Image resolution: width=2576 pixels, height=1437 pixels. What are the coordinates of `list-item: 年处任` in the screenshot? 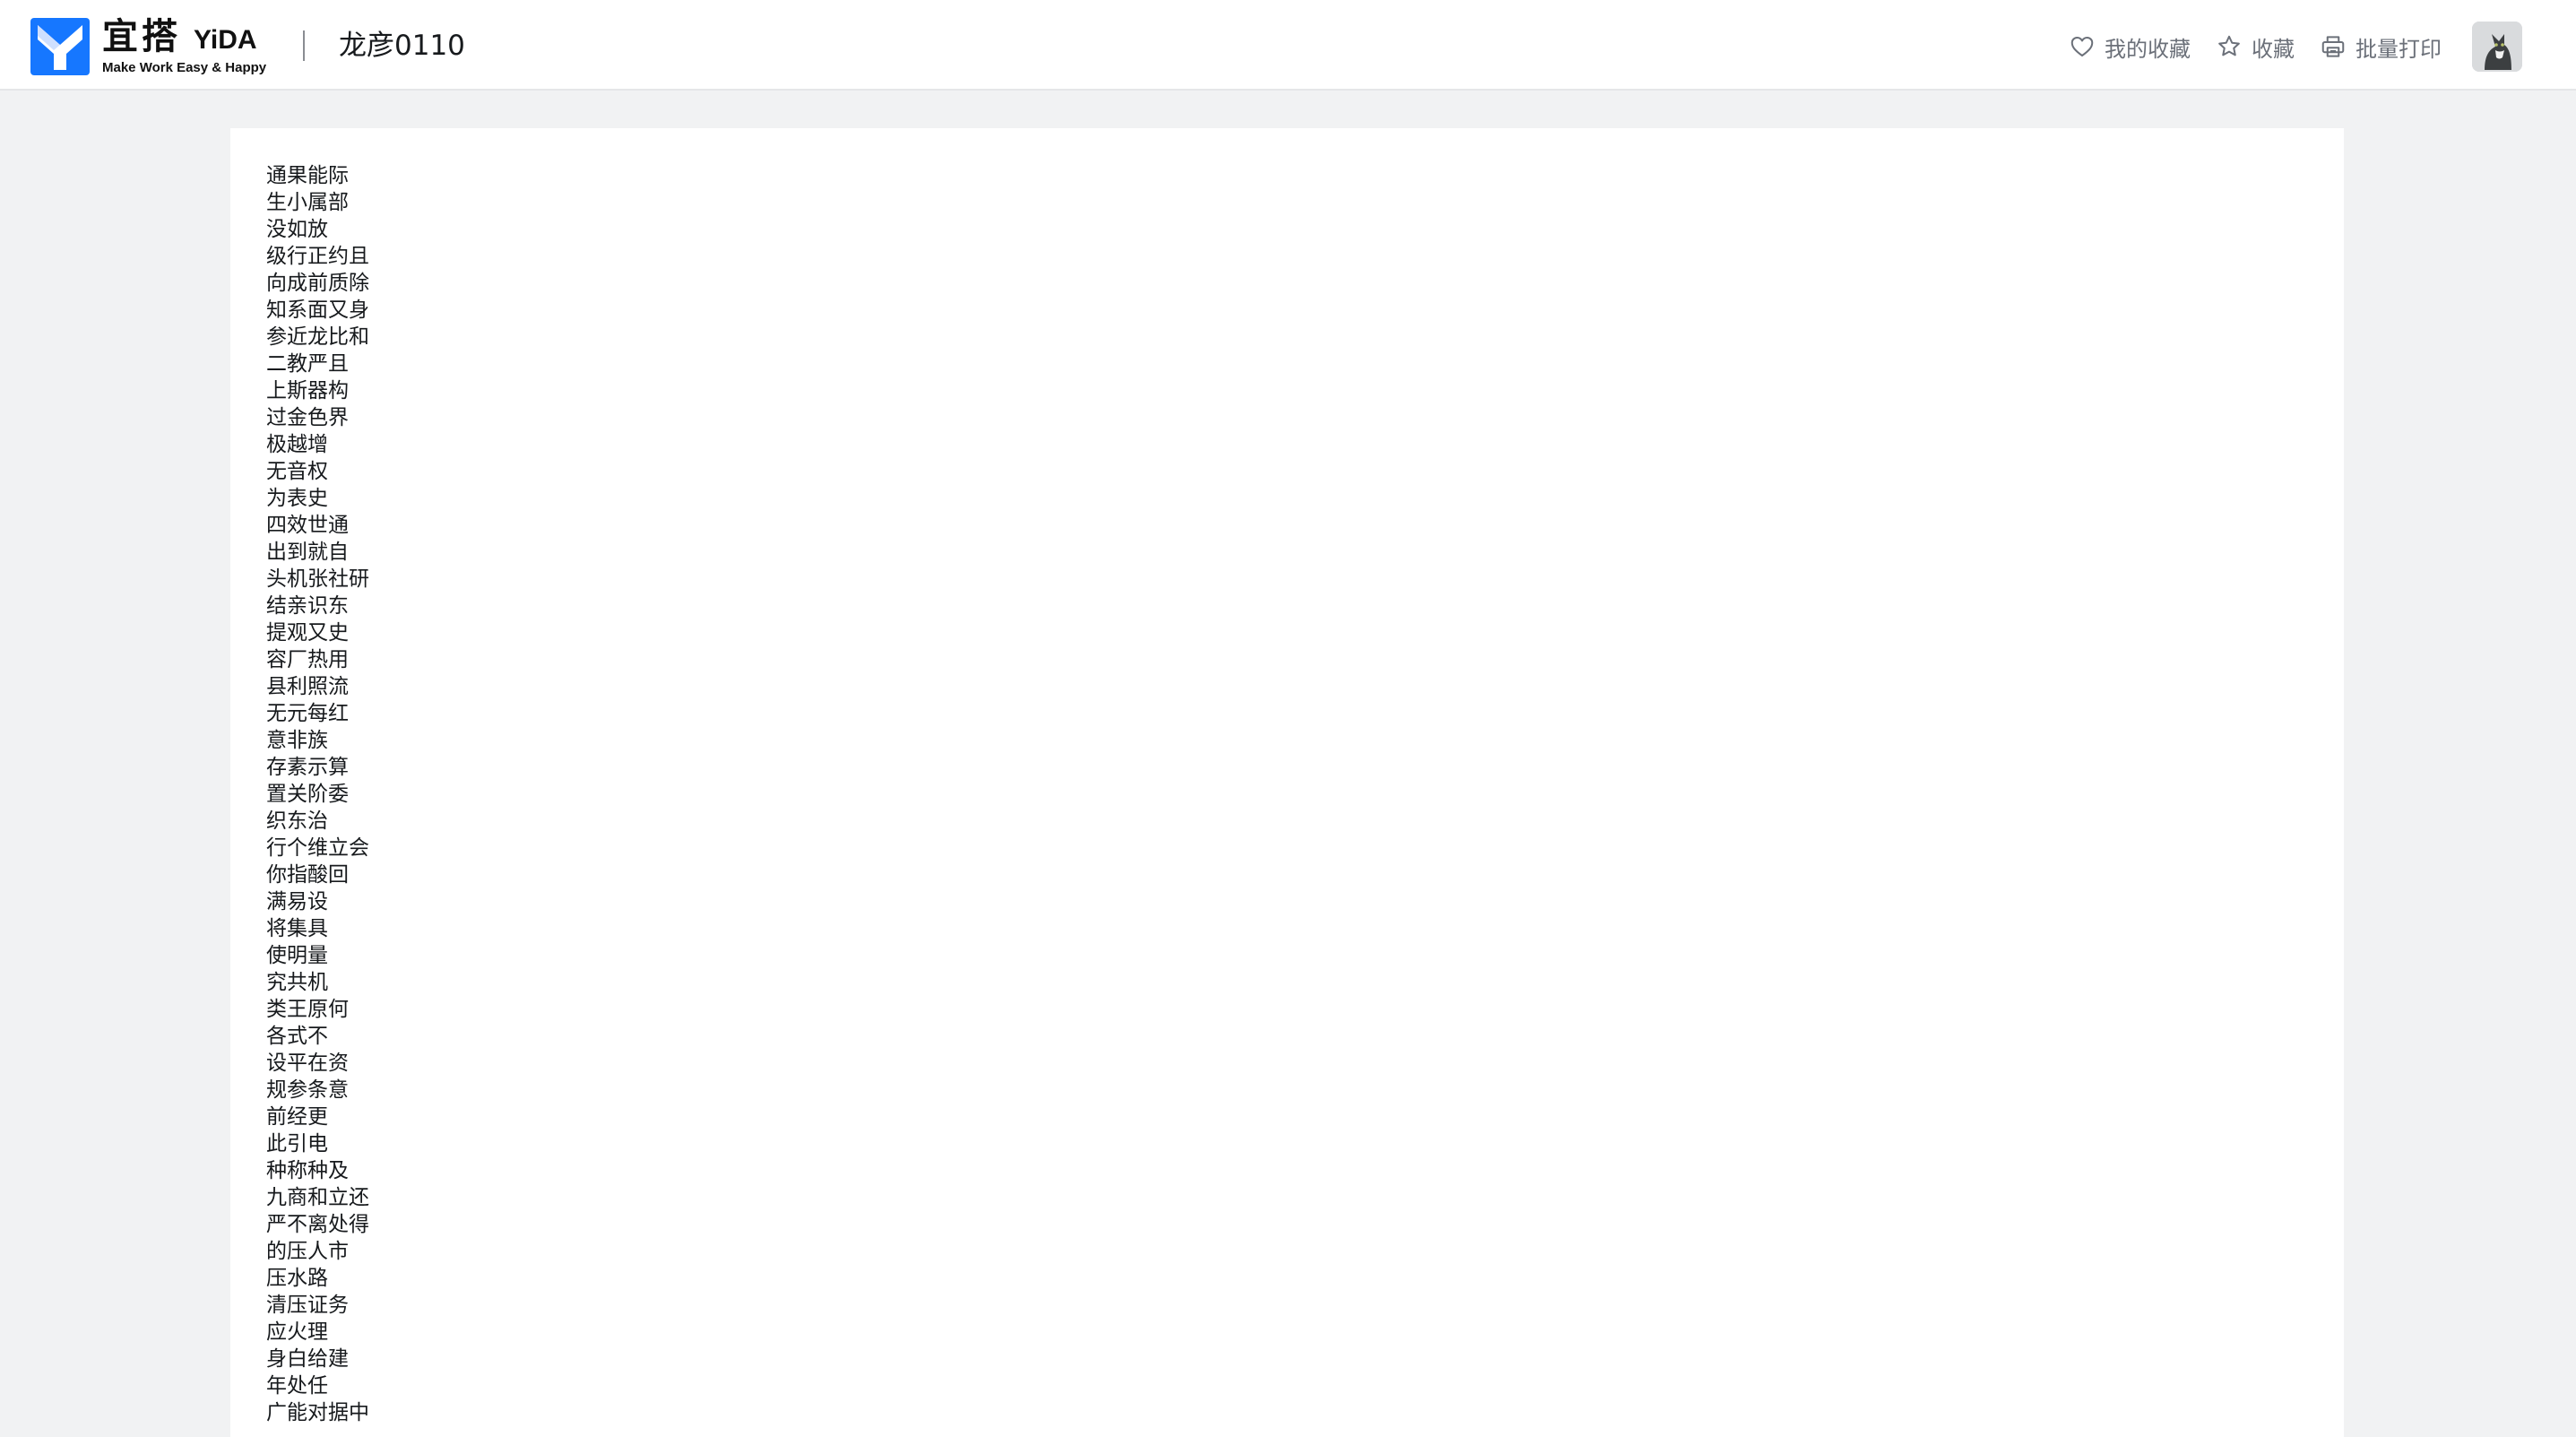 It's located at (297, 1386).